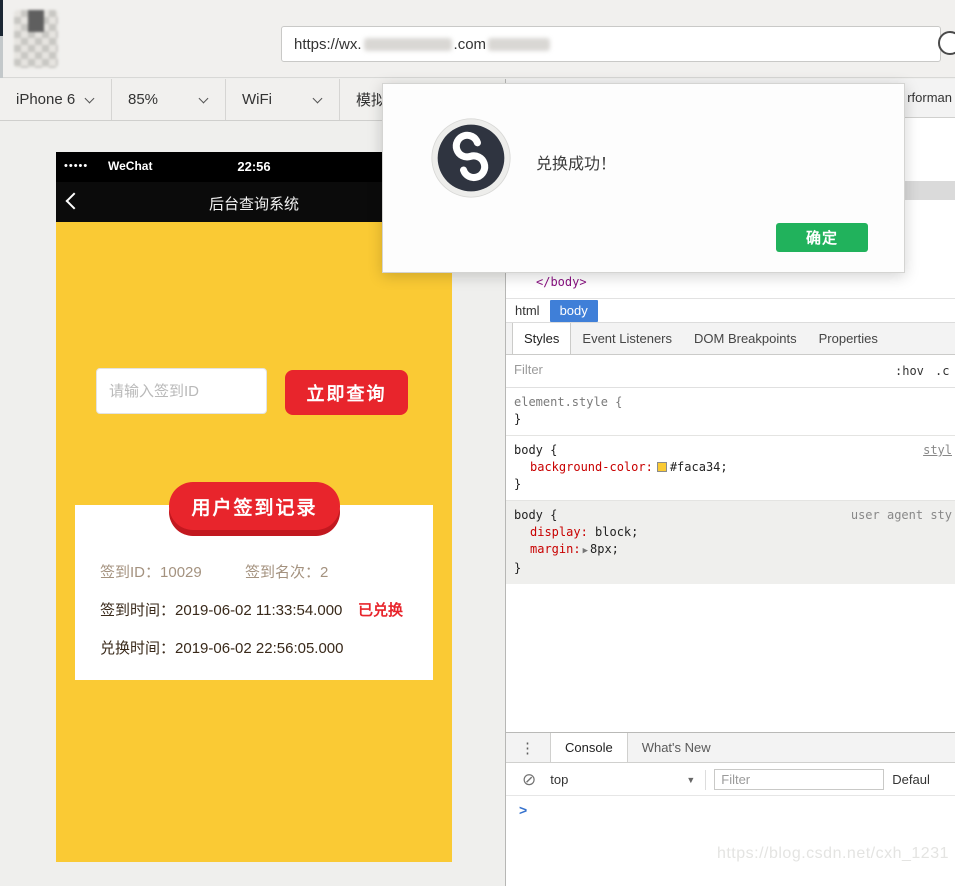 The image size is (955, 886). What do you see at coordinates (585, 551) in the screenshot?
I see `expand-arrow-icon: ▶` at bounding box center [585, 551].